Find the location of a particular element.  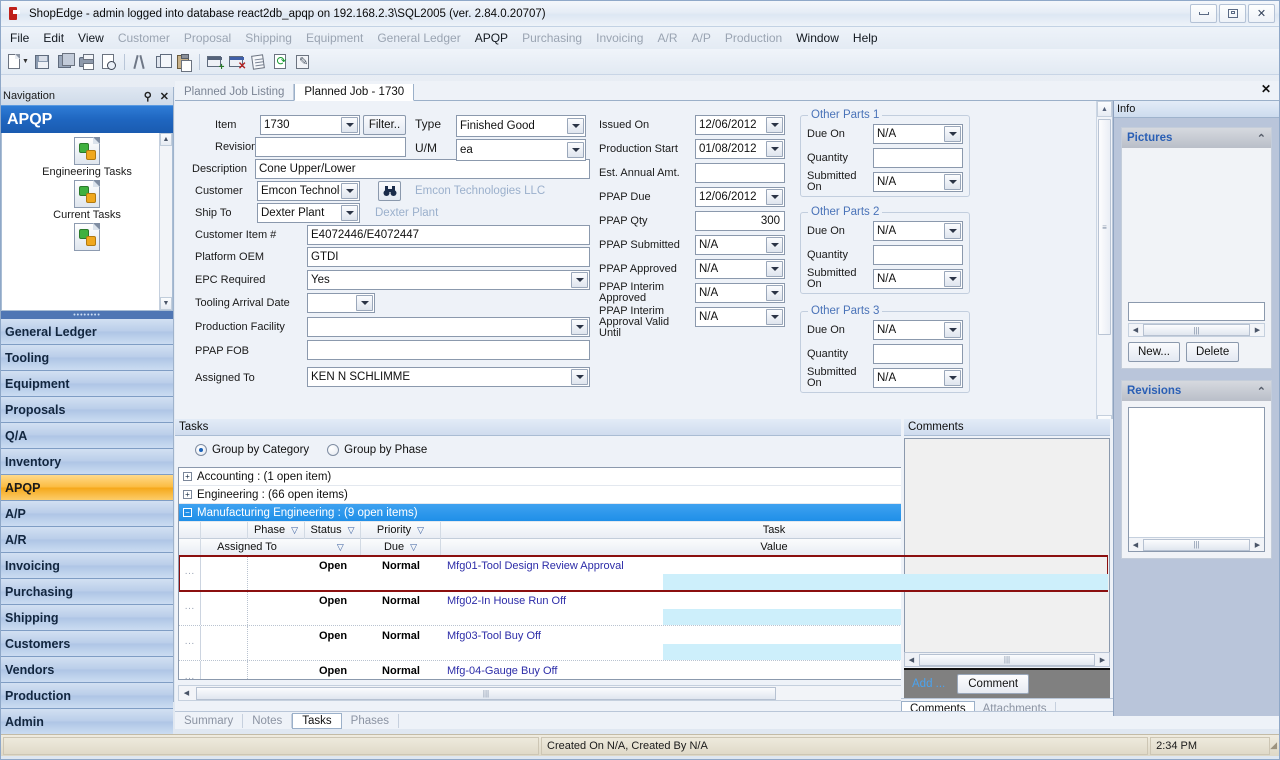

expand-icon: + is located at coordinates (187, 476).